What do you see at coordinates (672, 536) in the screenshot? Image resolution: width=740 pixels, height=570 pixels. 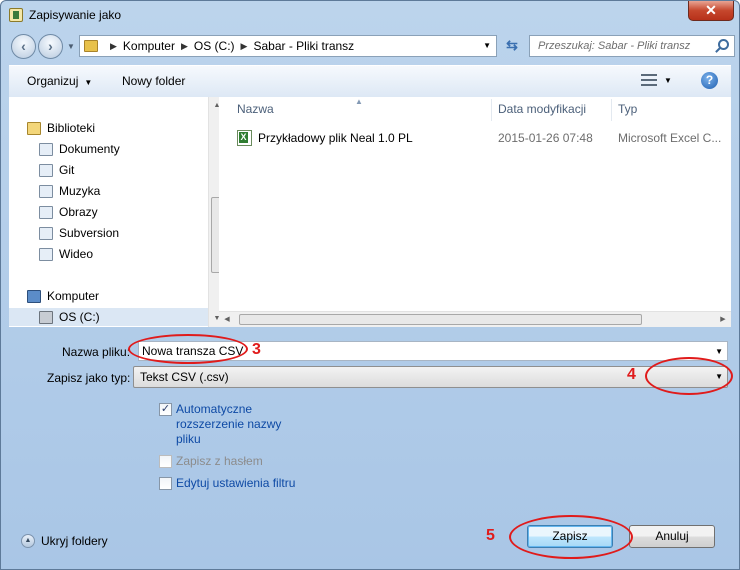 I see `cancel-button: Anuluj` at bounding box center [672, 536].